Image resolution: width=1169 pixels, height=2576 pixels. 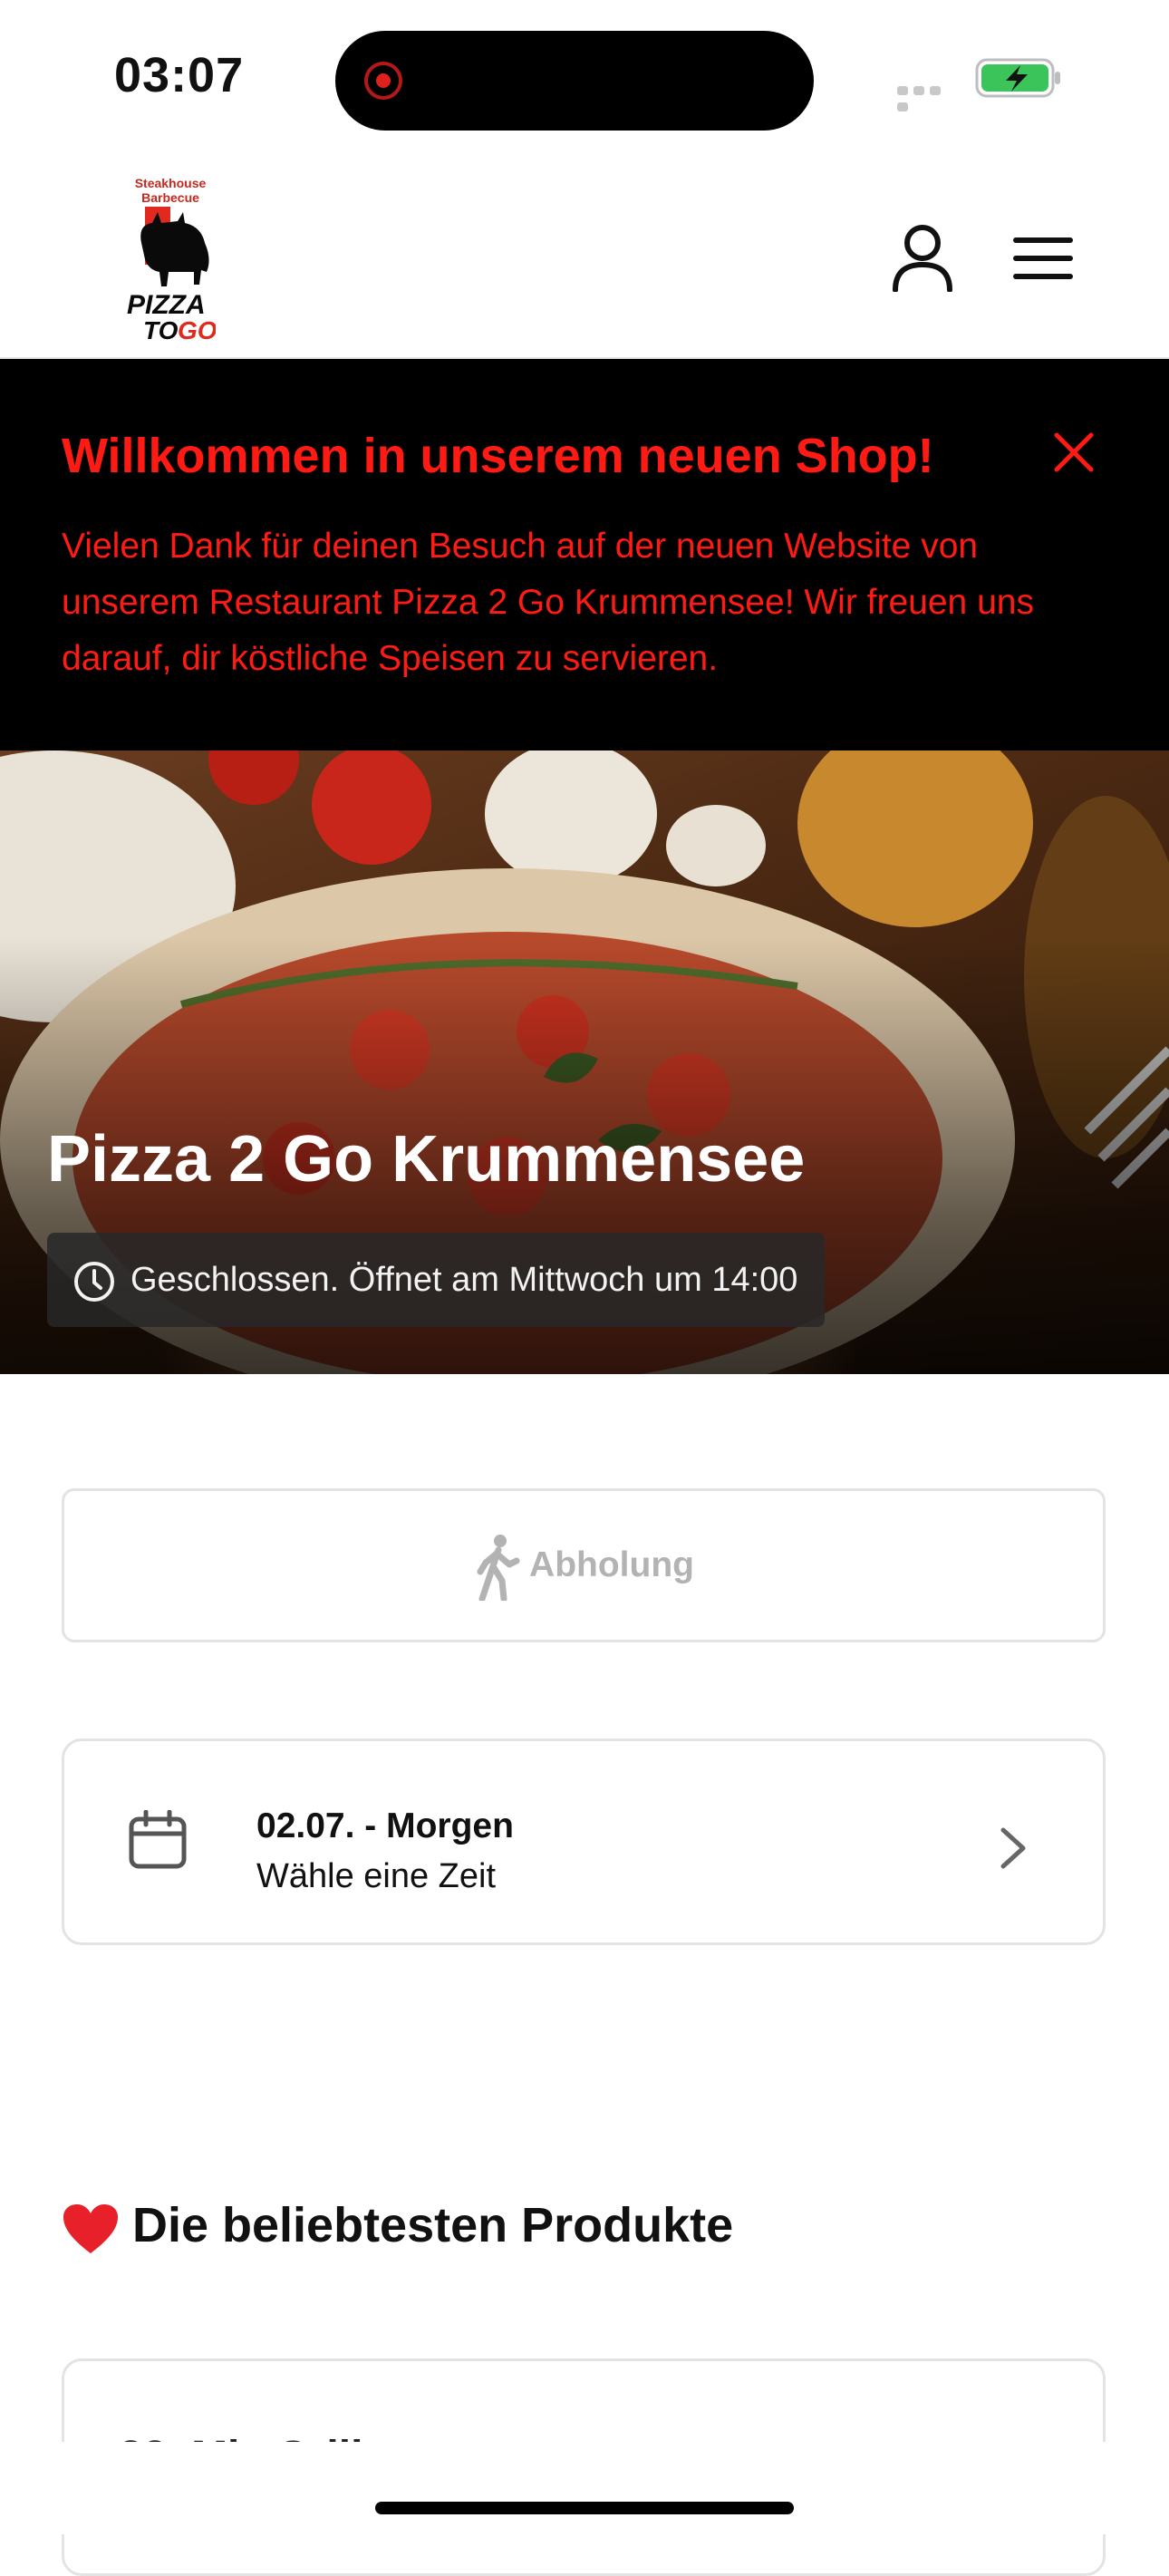 I want to click on popular-products-title: Die beliebtesten Produkte, so click(x=433, y=2225).